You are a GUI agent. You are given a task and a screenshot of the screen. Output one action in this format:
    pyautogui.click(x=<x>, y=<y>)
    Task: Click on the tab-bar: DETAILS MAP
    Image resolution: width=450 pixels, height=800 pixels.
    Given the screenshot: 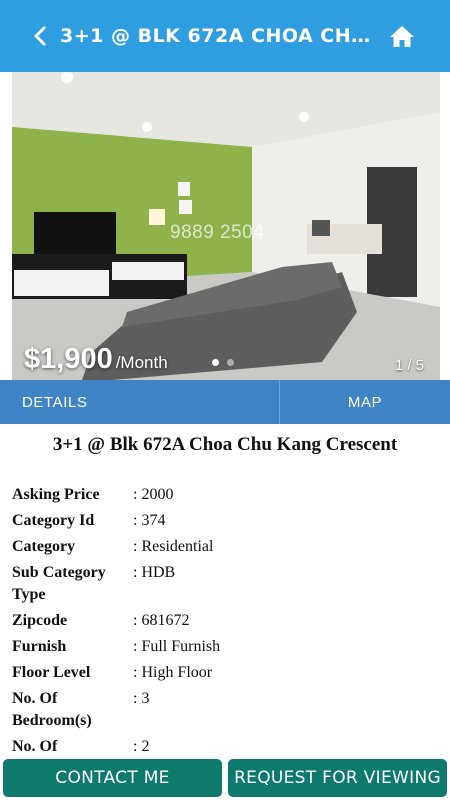 What is the action you would take?
    pyautogui.click(x=225, y=402)
    